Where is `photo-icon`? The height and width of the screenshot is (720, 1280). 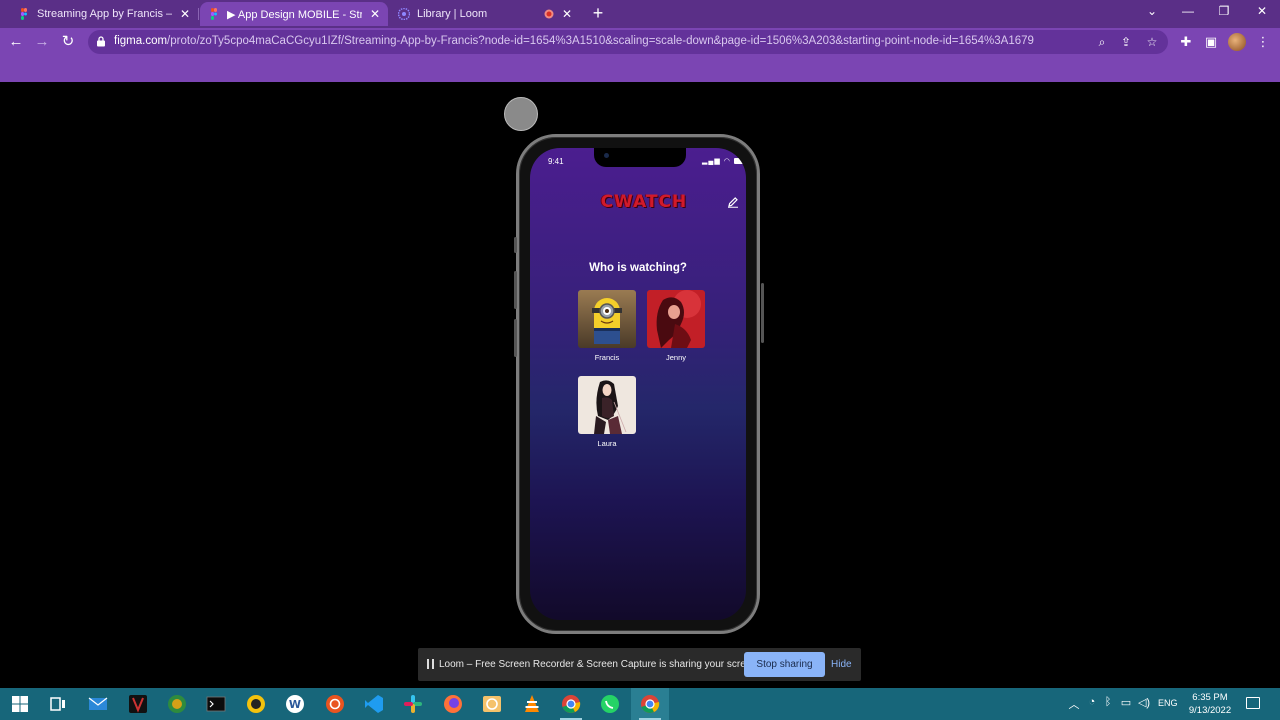 photo-icon is located at coordinates (492, 704).